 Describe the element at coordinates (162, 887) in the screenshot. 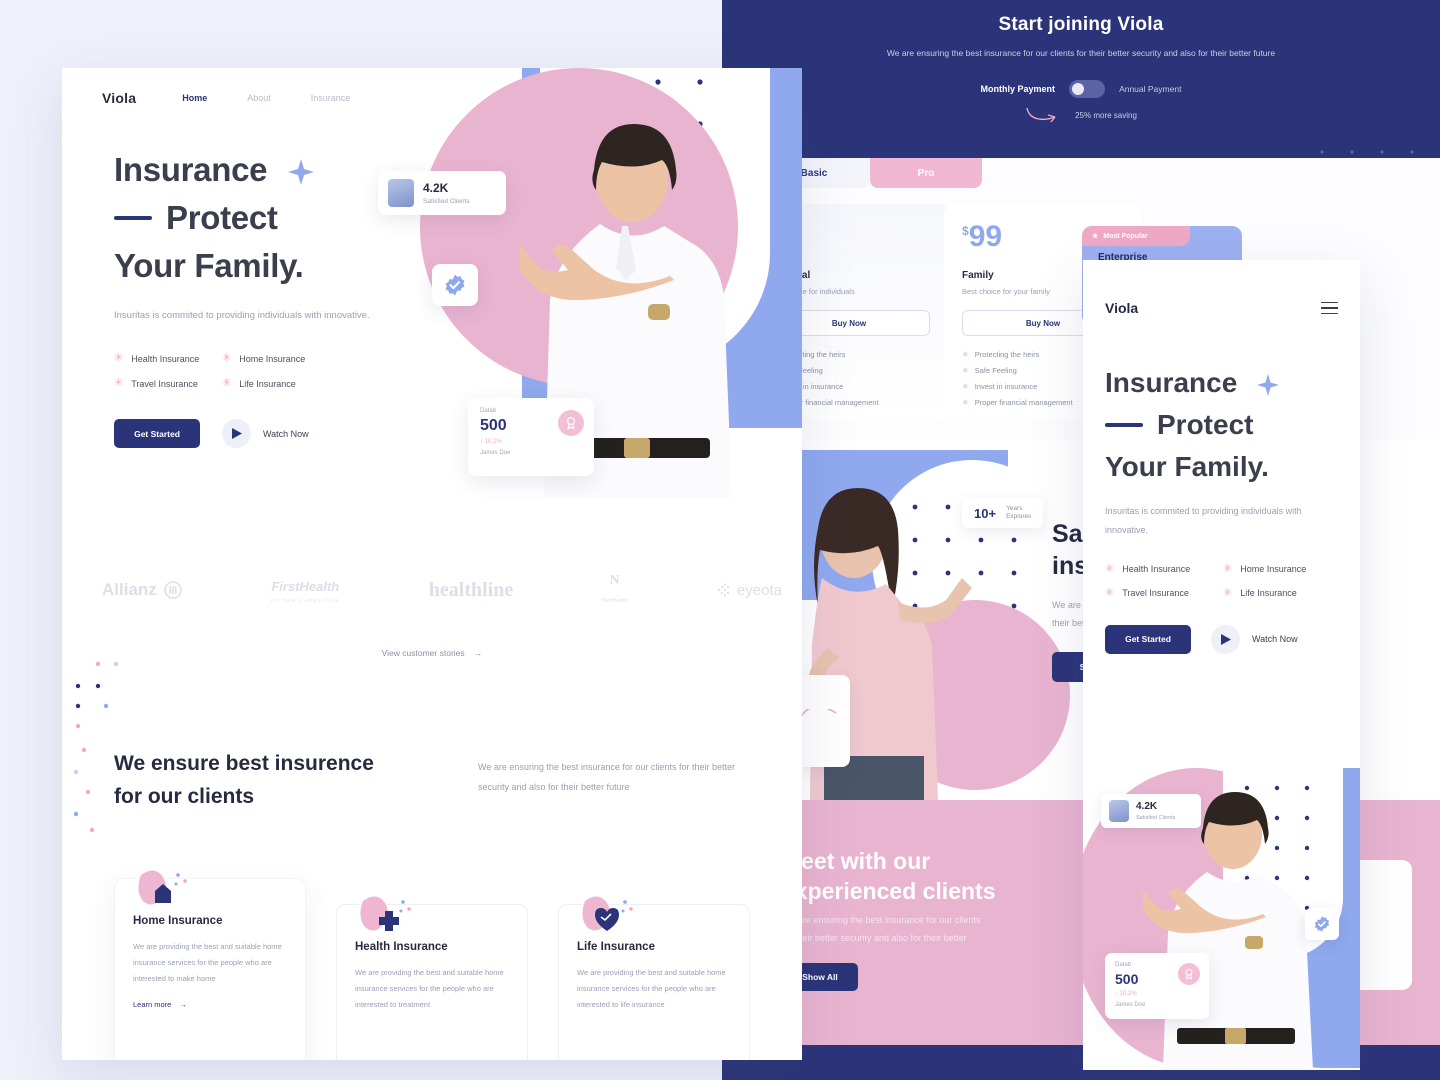

I see `home-icon` at that location.